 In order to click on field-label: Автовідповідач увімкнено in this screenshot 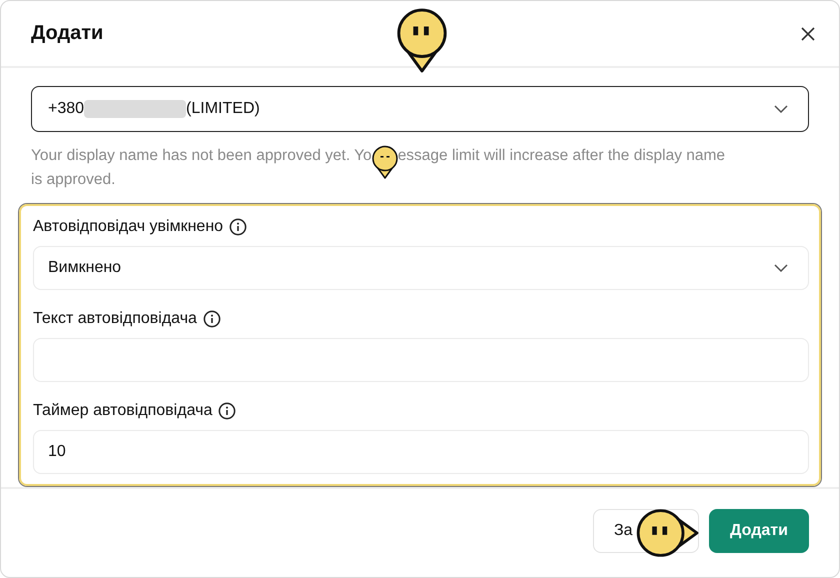, I will do `click(128, 227)`.